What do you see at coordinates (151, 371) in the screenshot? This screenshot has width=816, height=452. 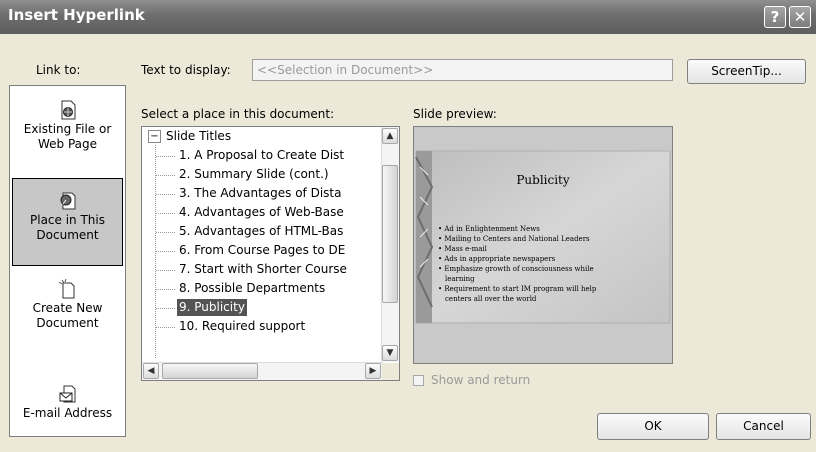 I see `scroll-left-button: ◀` at bounding box center [151, 371].